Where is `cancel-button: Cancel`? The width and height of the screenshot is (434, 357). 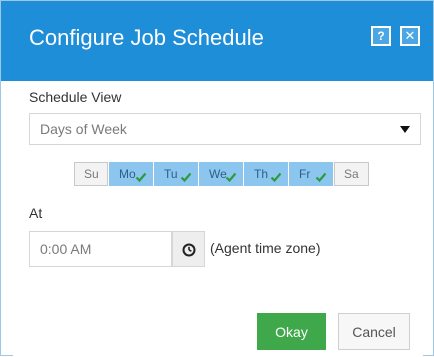
cancel-button: Cancel is located at coordinates (374, 331).